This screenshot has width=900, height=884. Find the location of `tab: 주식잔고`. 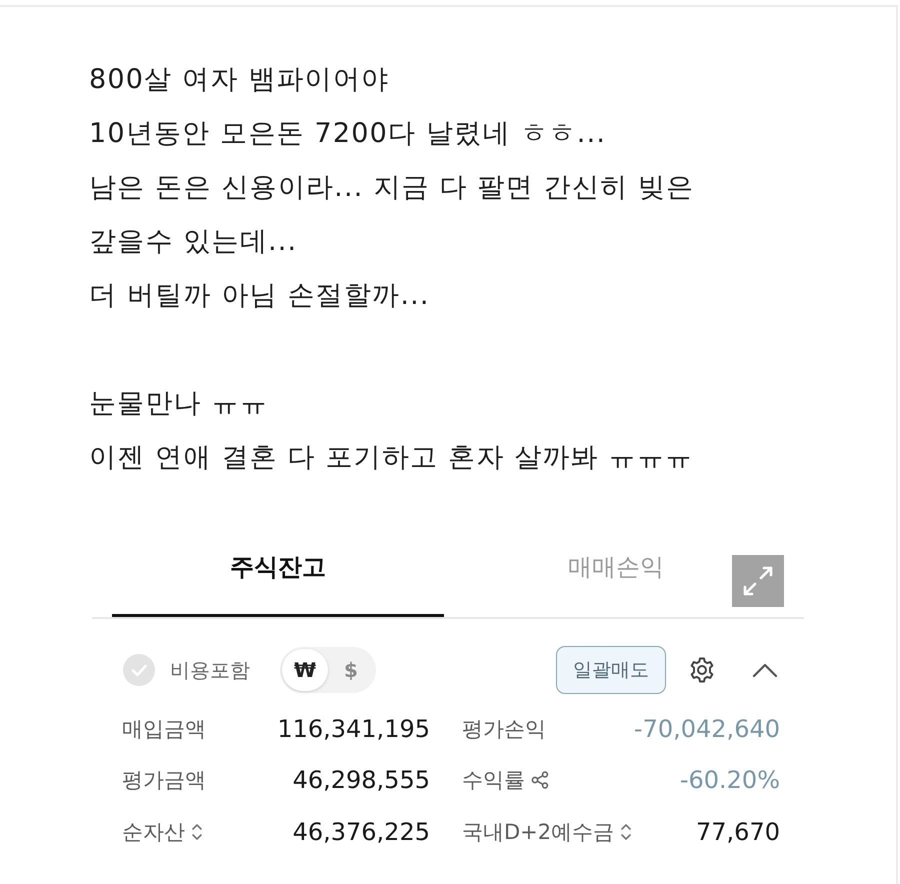

tab: 주식잔고 is located at coordinates (278, 573).